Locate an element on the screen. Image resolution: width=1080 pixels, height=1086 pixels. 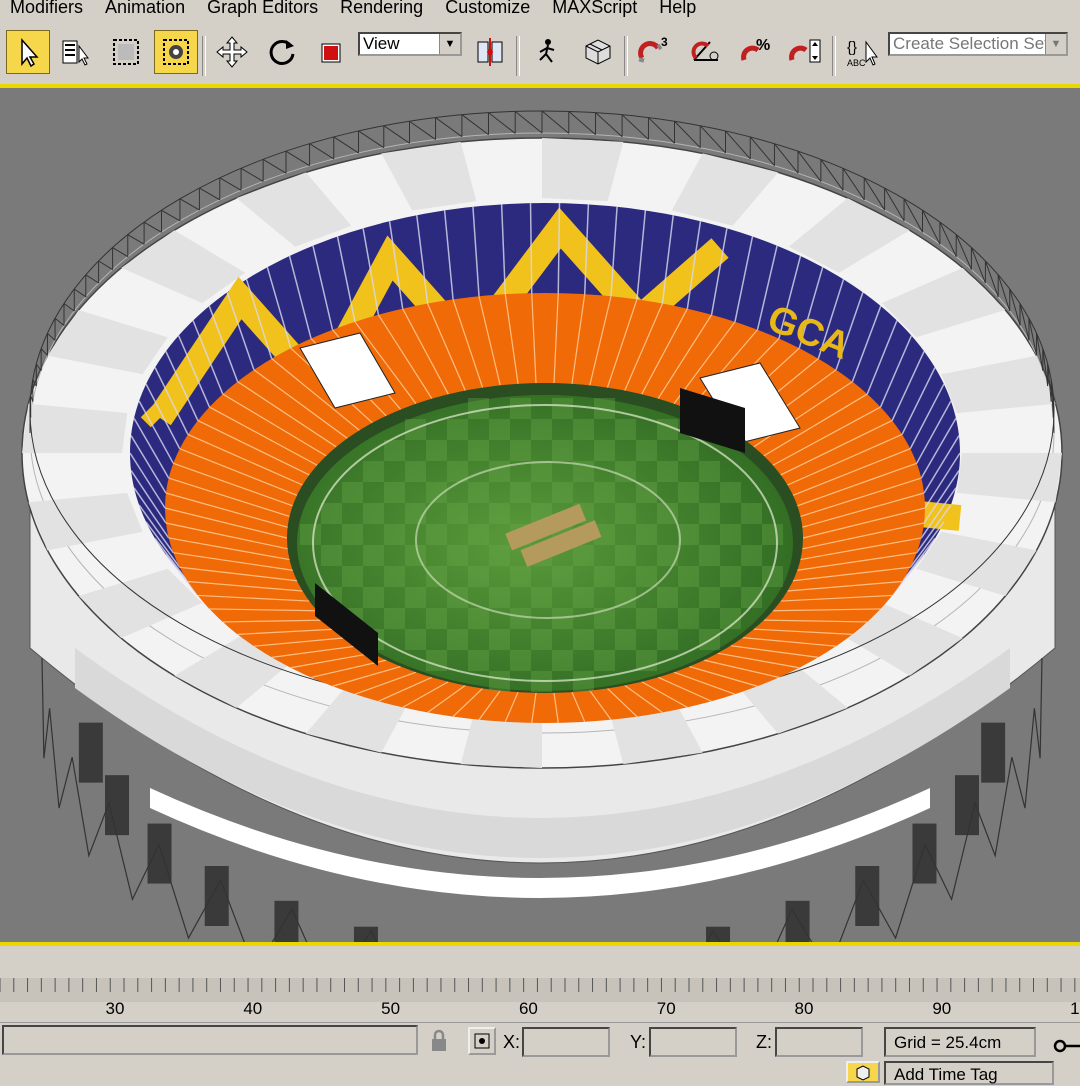
timeline-tick-label: 60 is located at coordinates (528, 1008).